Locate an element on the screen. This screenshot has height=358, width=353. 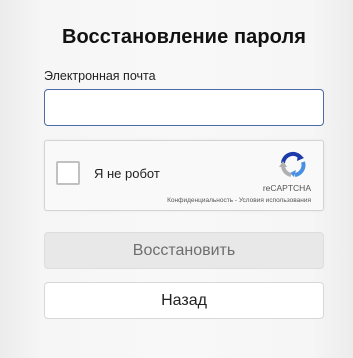
recaptcha-checkbox-label: Я не робот is located at coordinates (127, 173).